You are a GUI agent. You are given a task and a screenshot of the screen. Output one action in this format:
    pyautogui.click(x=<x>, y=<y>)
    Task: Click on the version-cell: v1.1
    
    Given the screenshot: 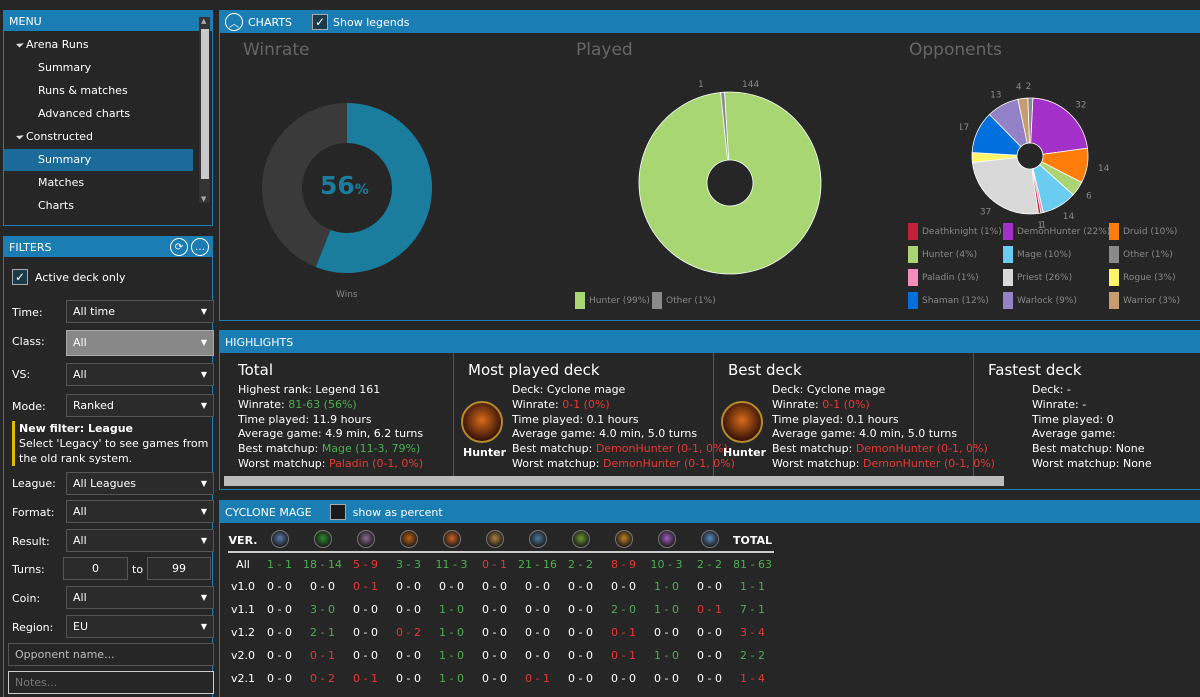 What is the action you would take?
    pyautogui.click(x=242, y=609)
    